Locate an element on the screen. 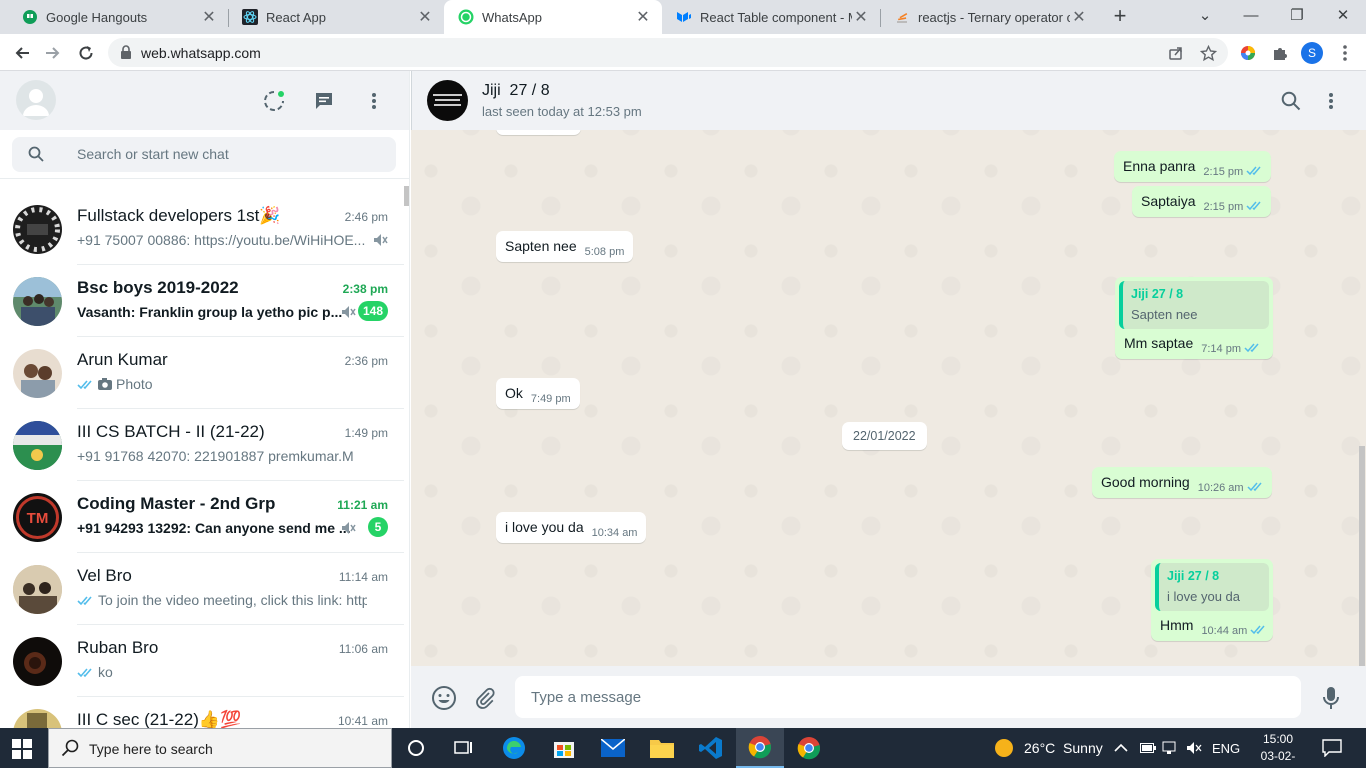 This screenshot has height=782, width=1366. language-indicator: ENG is located at coordinates (1226, 748).